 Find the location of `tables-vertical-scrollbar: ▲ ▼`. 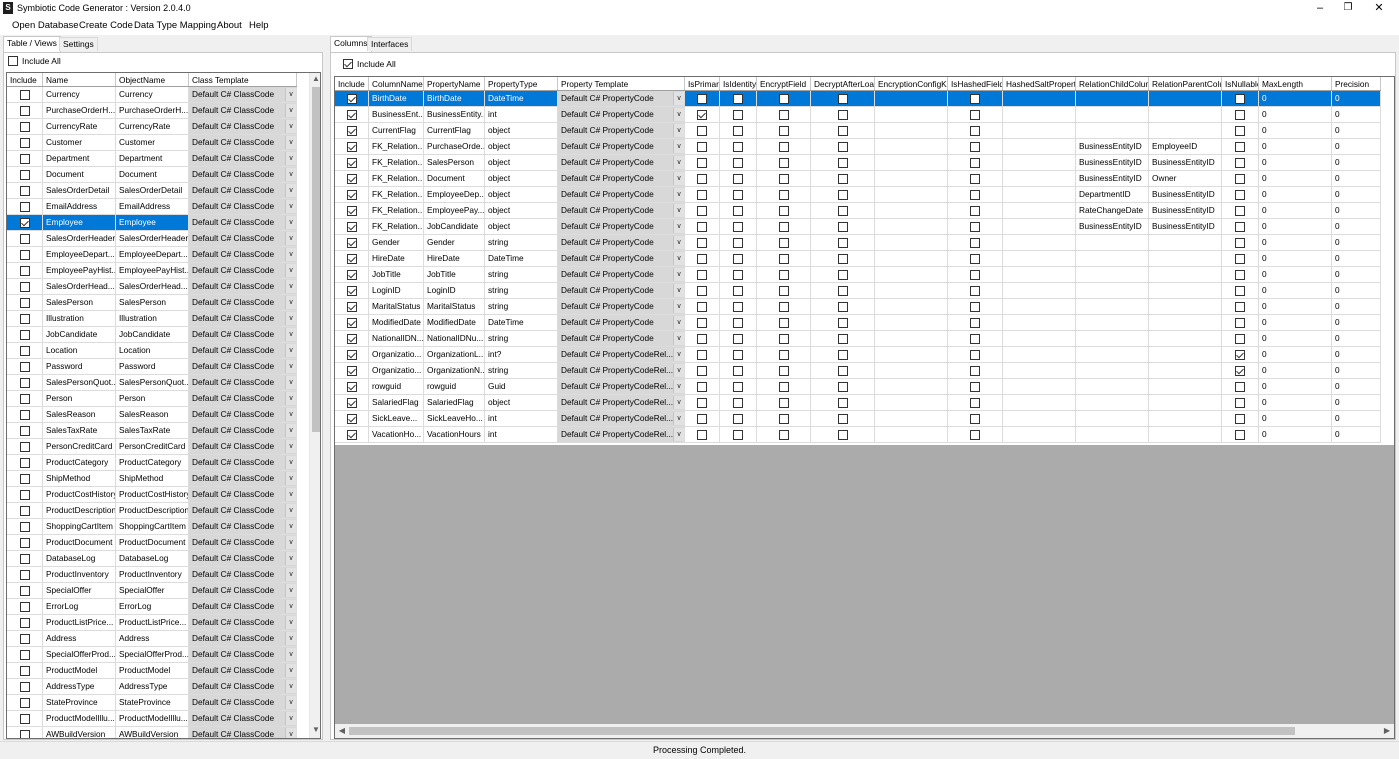

tables-vertical-scrollbar: ▲ ▼ is located at coordinates (314, 405).